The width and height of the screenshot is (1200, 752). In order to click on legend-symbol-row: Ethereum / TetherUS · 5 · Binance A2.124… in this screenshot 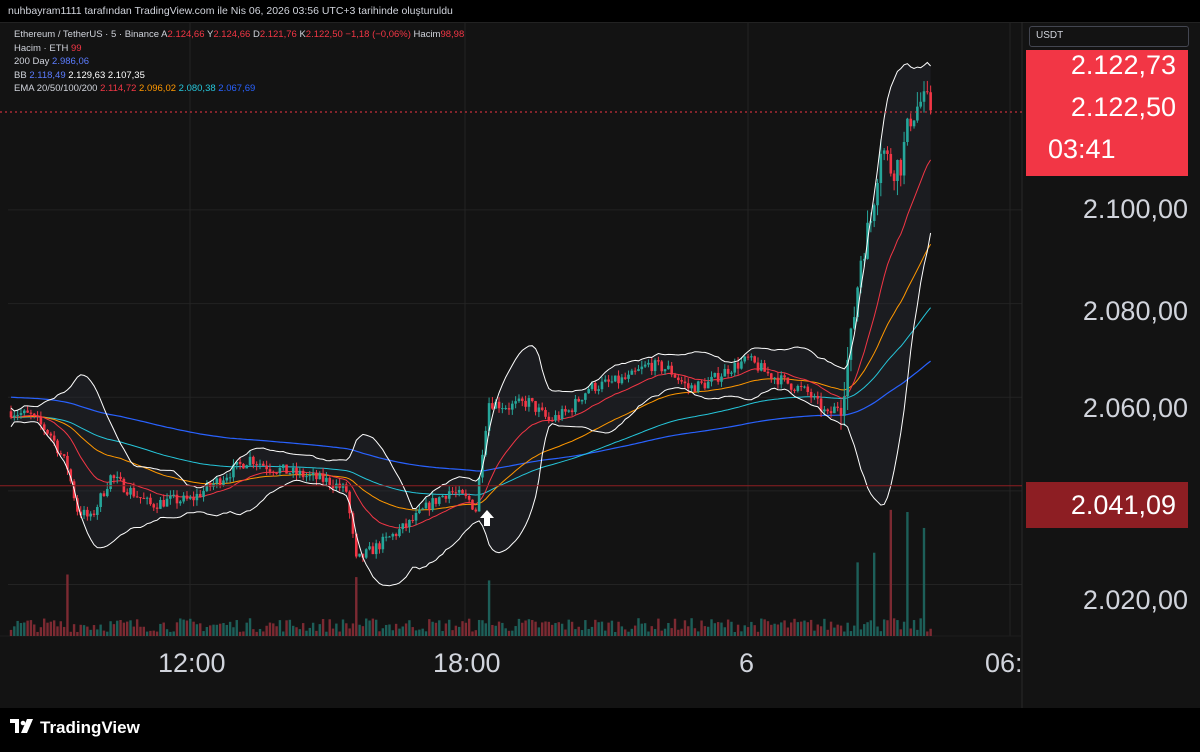, I will do `click(239, 35)`.